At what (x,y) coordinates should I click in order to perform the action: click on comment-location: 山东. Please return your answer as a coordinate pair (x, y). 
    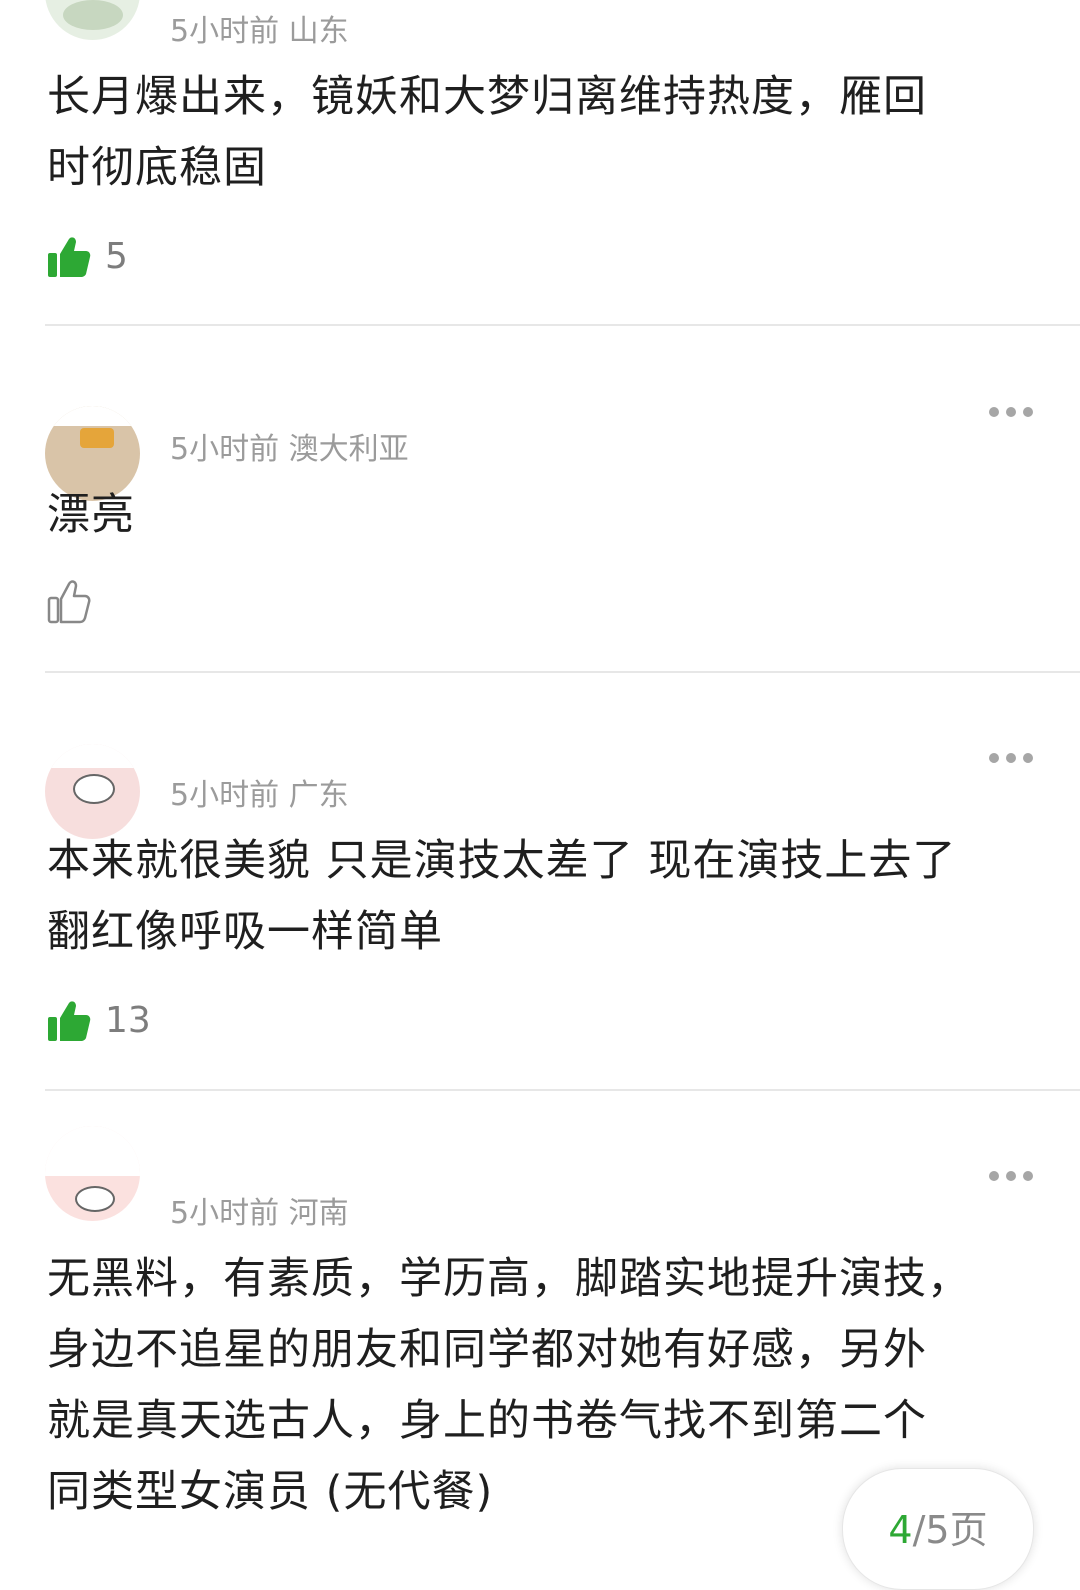
    Looking at the image, I should click on (318, 31).